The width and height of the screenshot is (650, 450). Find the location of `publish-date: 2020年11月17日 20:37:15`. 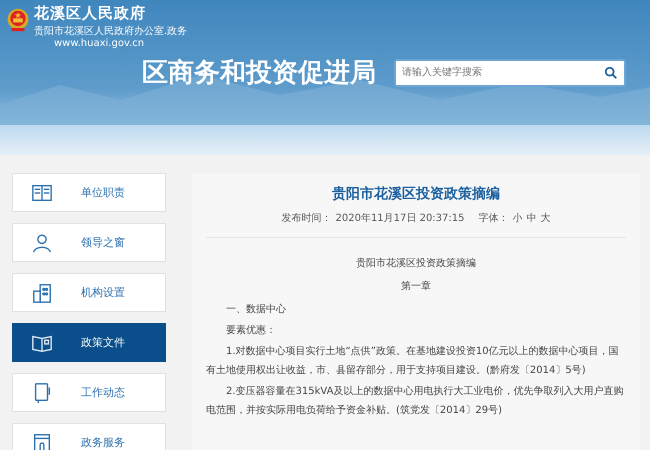

publish-date: 2020年11月17日 20:37:15 is located at coordinates (400, 218).